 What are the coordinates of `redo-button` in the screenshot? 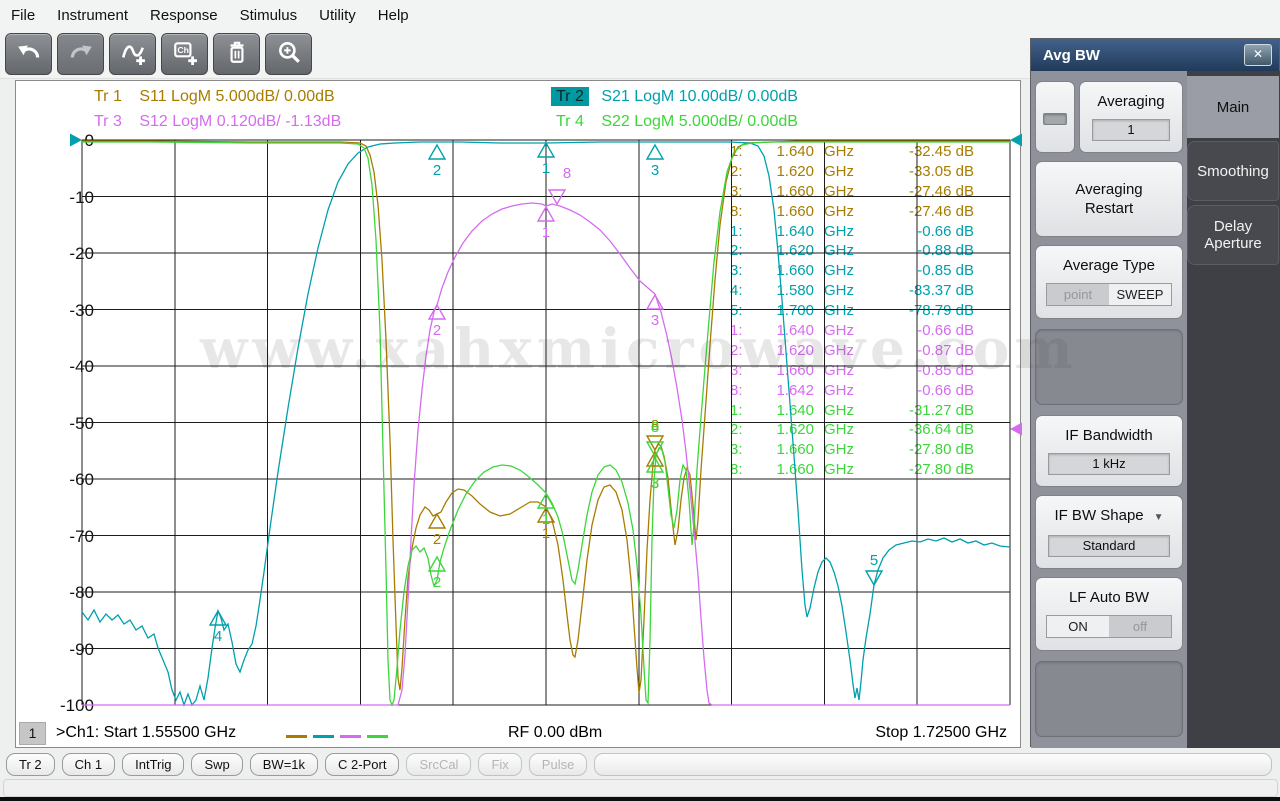 It's located at (80, 54).